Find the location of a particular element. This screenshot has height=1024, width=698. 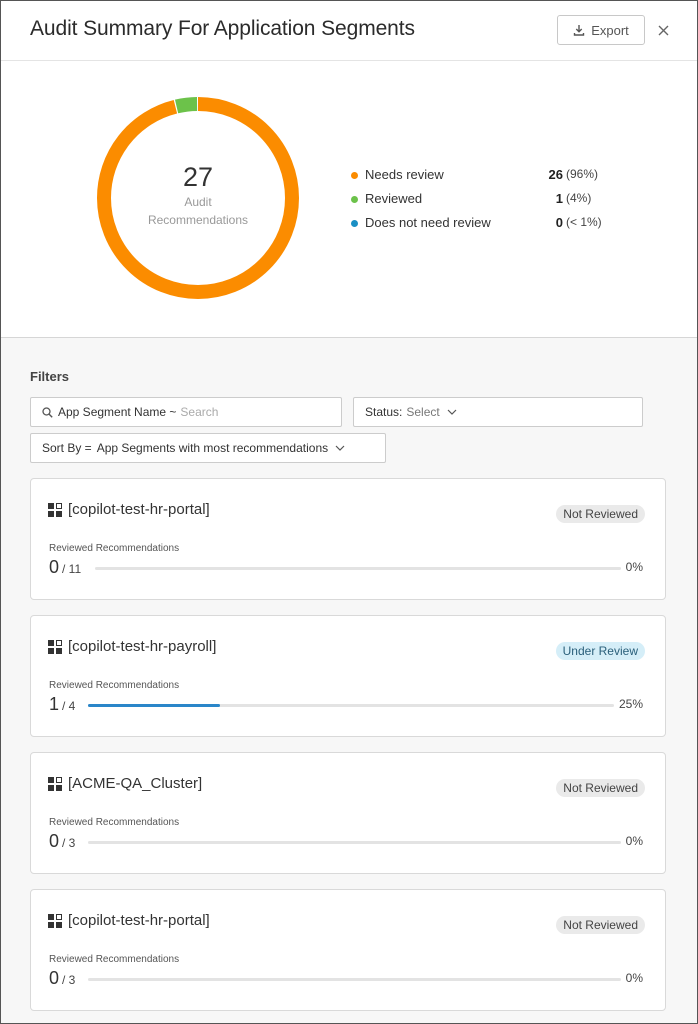

legend-label: Needs review is located at coordinates (404, 174).